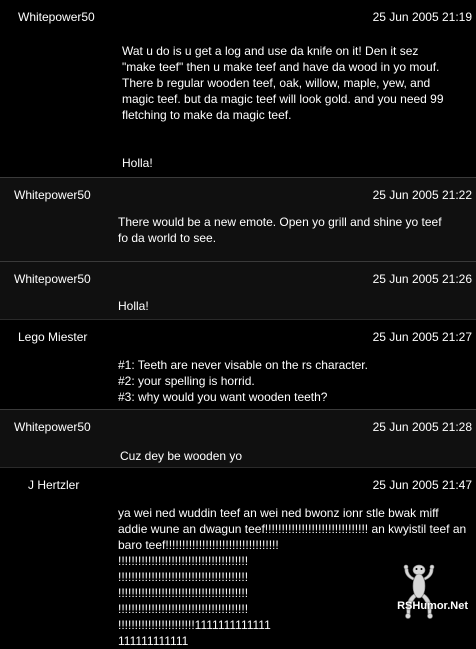  I want to click on watermark: RSHumor.Net, so click(433, 594).